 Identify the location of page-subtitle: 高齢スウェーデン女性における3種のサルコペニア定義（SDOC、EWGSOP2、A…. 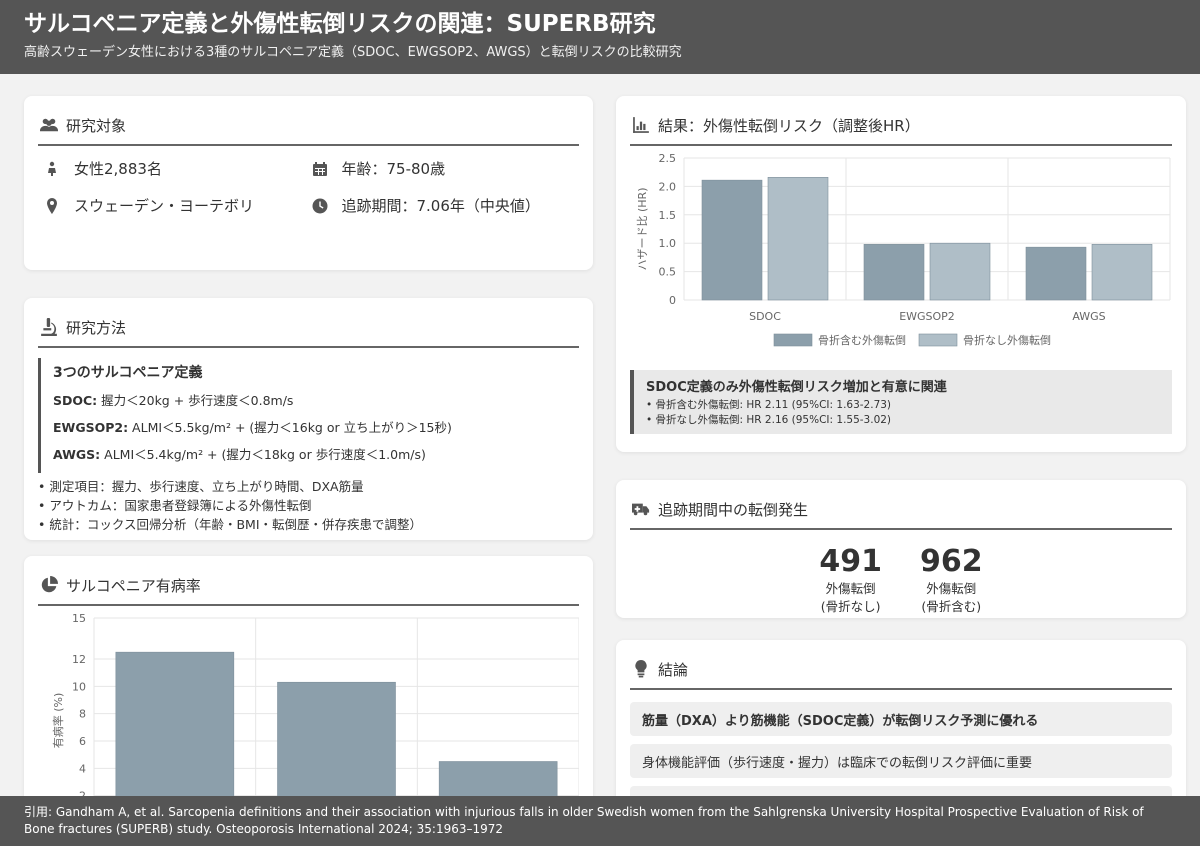
(353, 52).